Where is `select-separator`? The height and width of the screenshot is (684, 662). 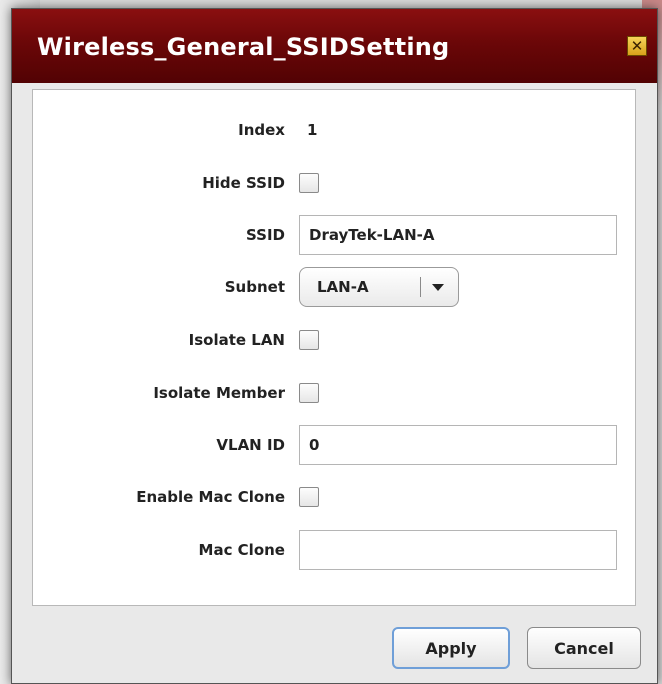 select-separator is located at coordinates (420, 287).